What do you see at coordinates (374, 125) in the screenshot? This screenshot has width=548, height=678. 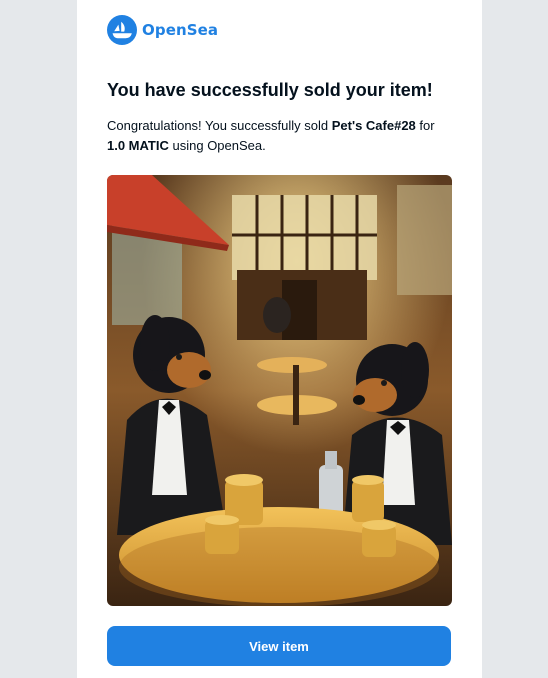 I see `item-name: Pet's Cafe#28` at bounding box center [374, 125].